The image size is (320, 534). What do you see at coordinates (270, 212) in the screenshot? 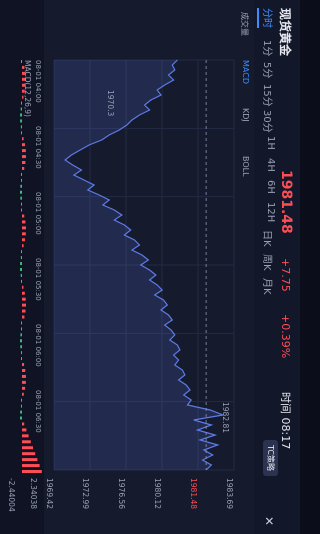
I see `timeframe-tab: 12H` at bounding box center [270, 212].